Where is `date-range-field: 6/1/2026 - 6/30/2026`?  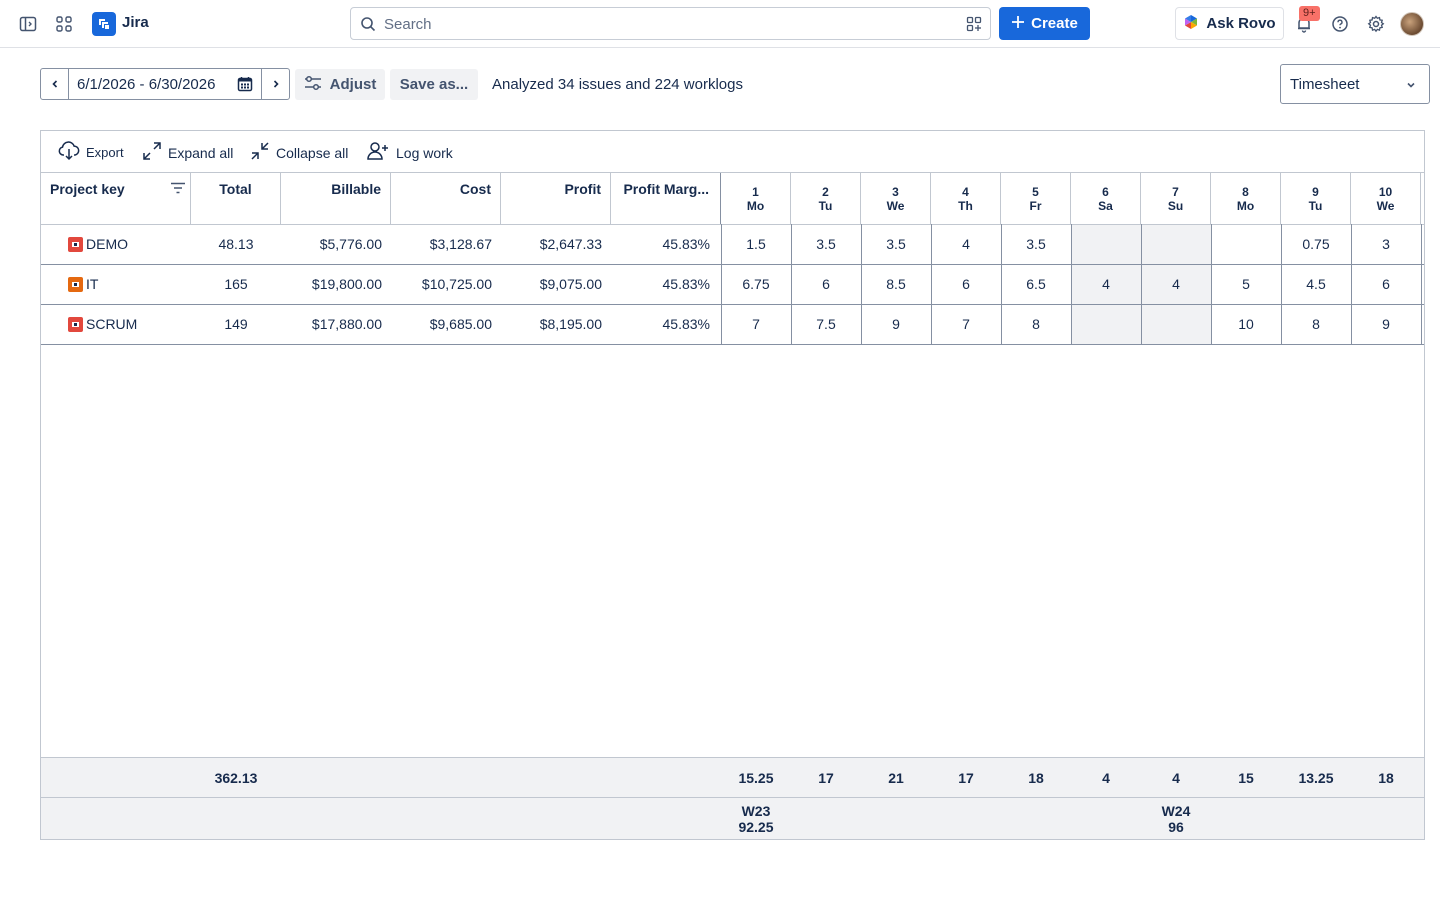 date-range-field: 6/1/2026 - 6/30/2026 is located at coordinates (165, 84).